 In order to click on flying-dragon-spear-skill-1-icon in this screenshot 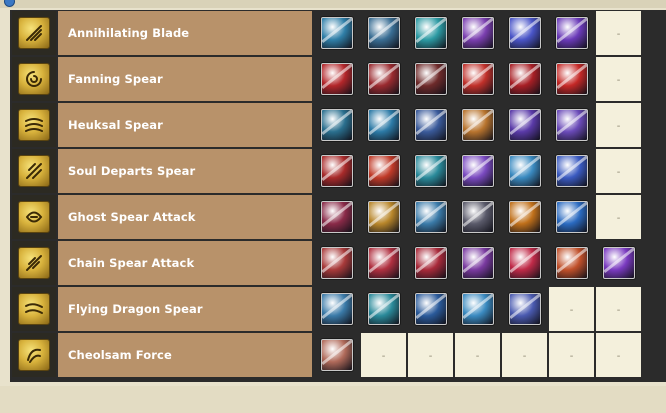, I will do `click(336, 309)`.